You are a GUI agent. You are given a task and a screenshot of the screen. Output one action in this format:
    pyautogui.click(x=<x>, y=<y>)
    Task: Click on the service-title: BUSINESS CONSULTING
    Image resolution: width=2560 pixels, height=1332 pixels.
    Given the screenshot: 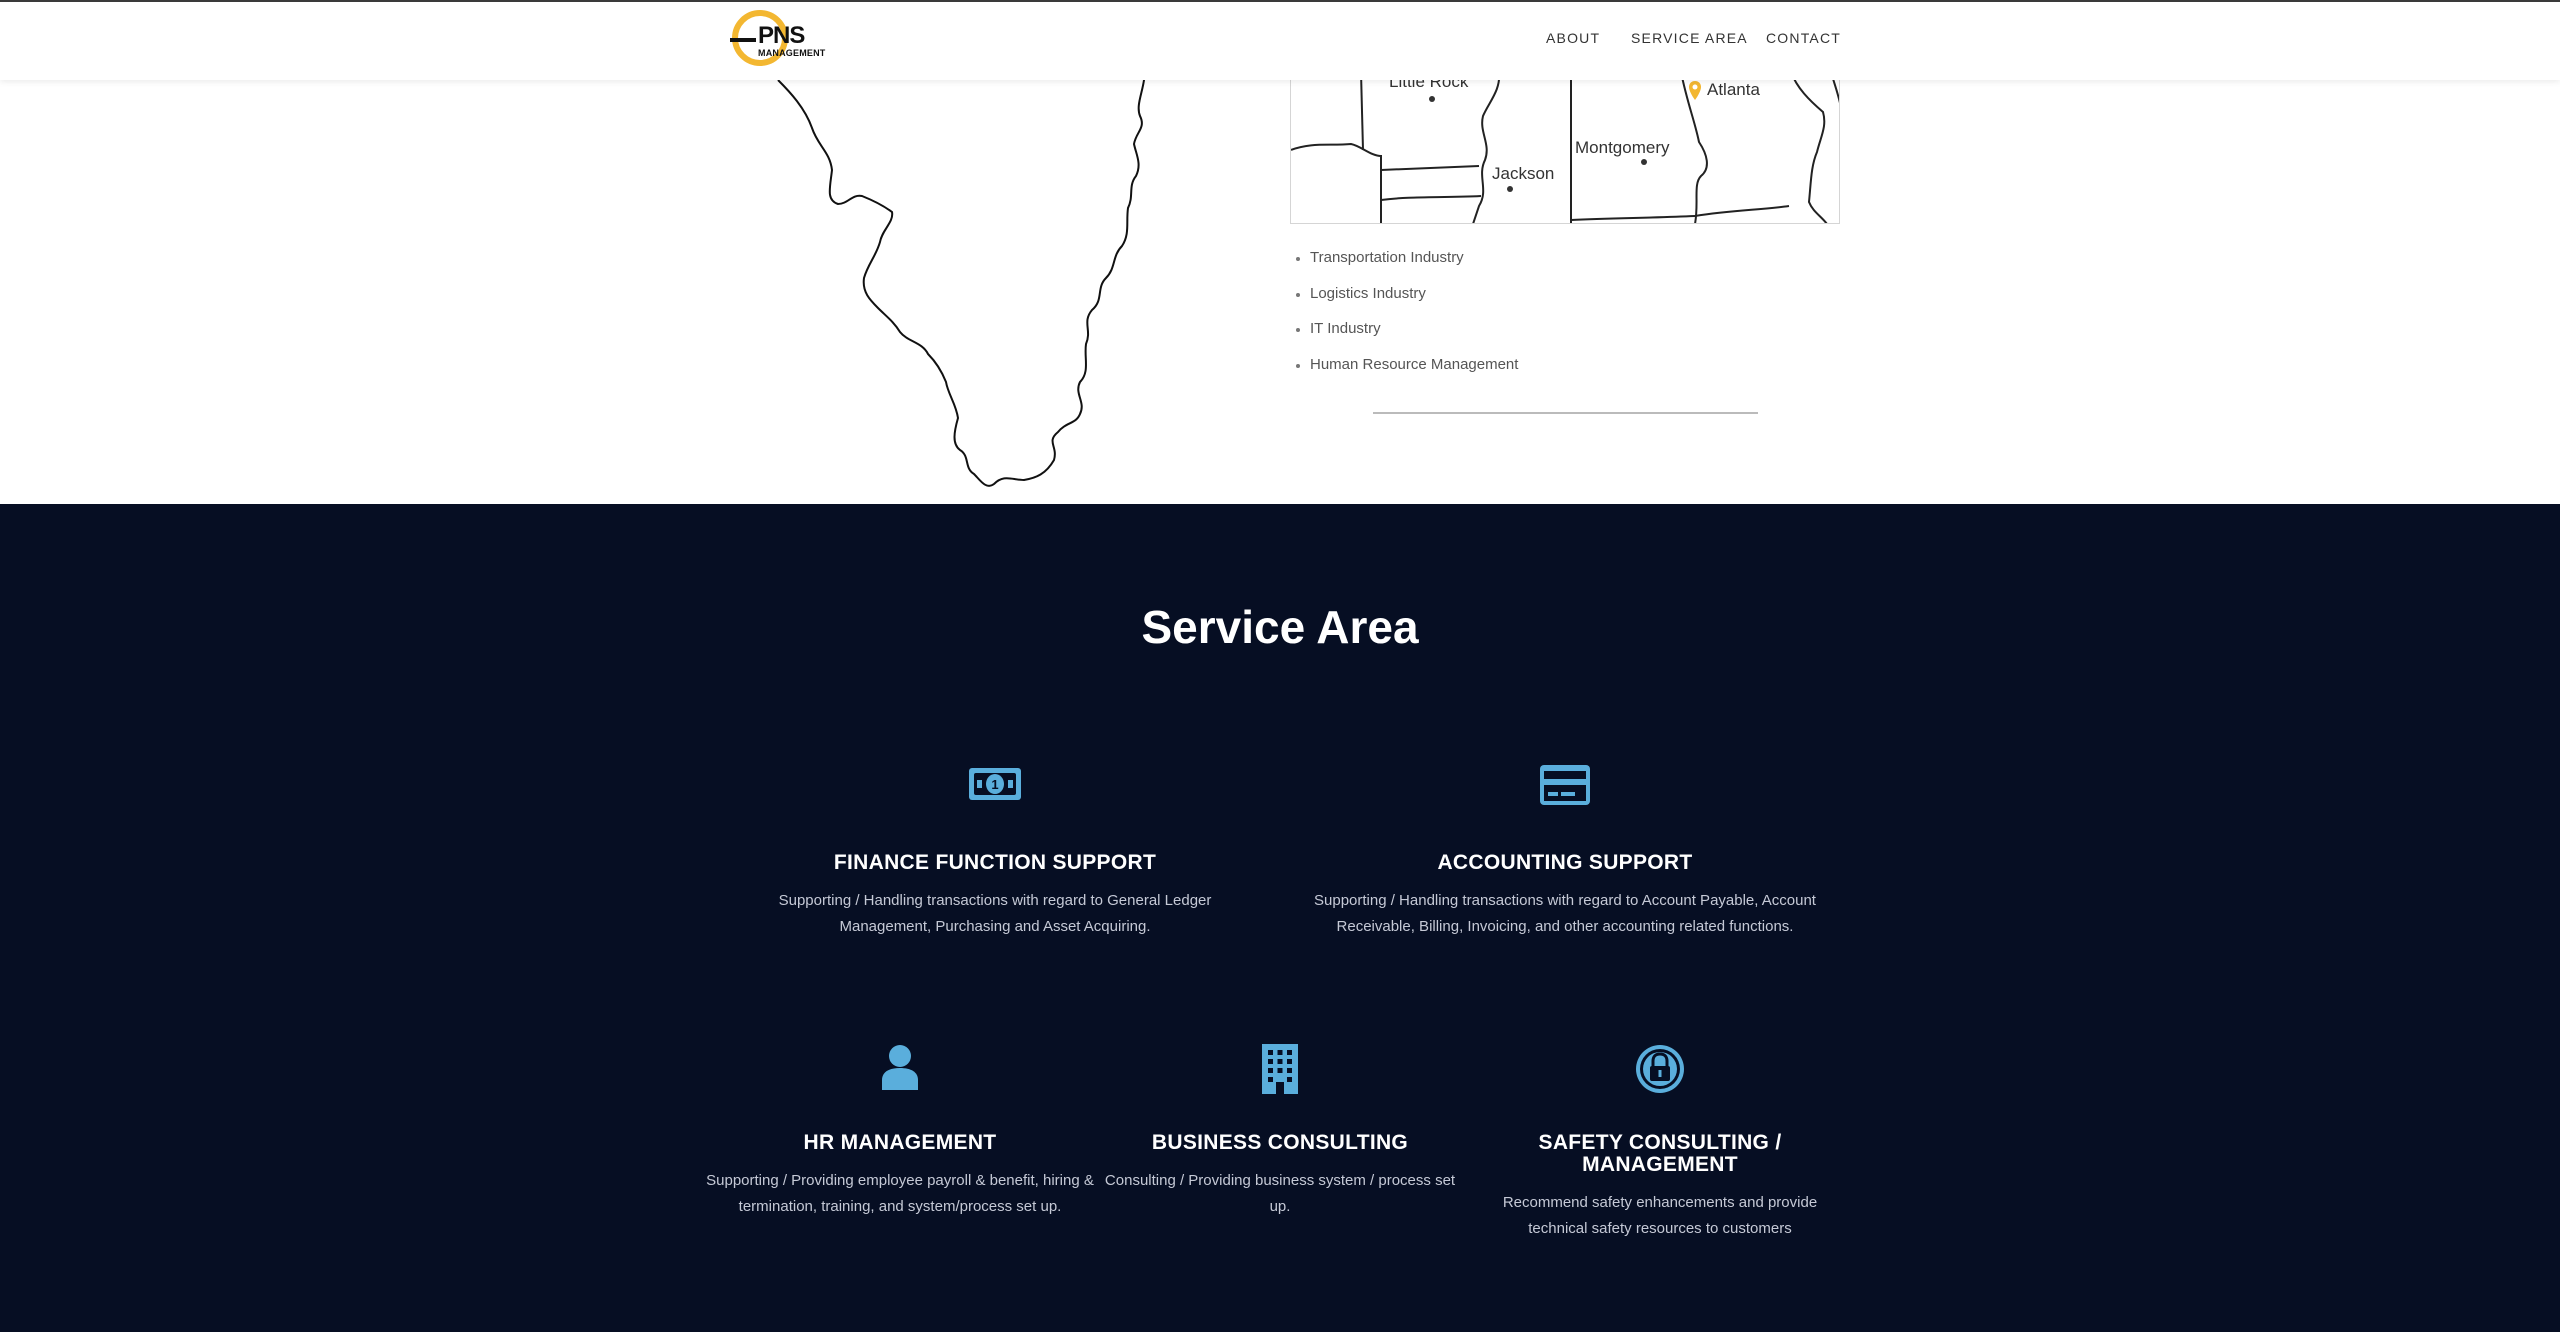 What is the action you would take?
    pyautogui.click(x=1280, y=1142)
    